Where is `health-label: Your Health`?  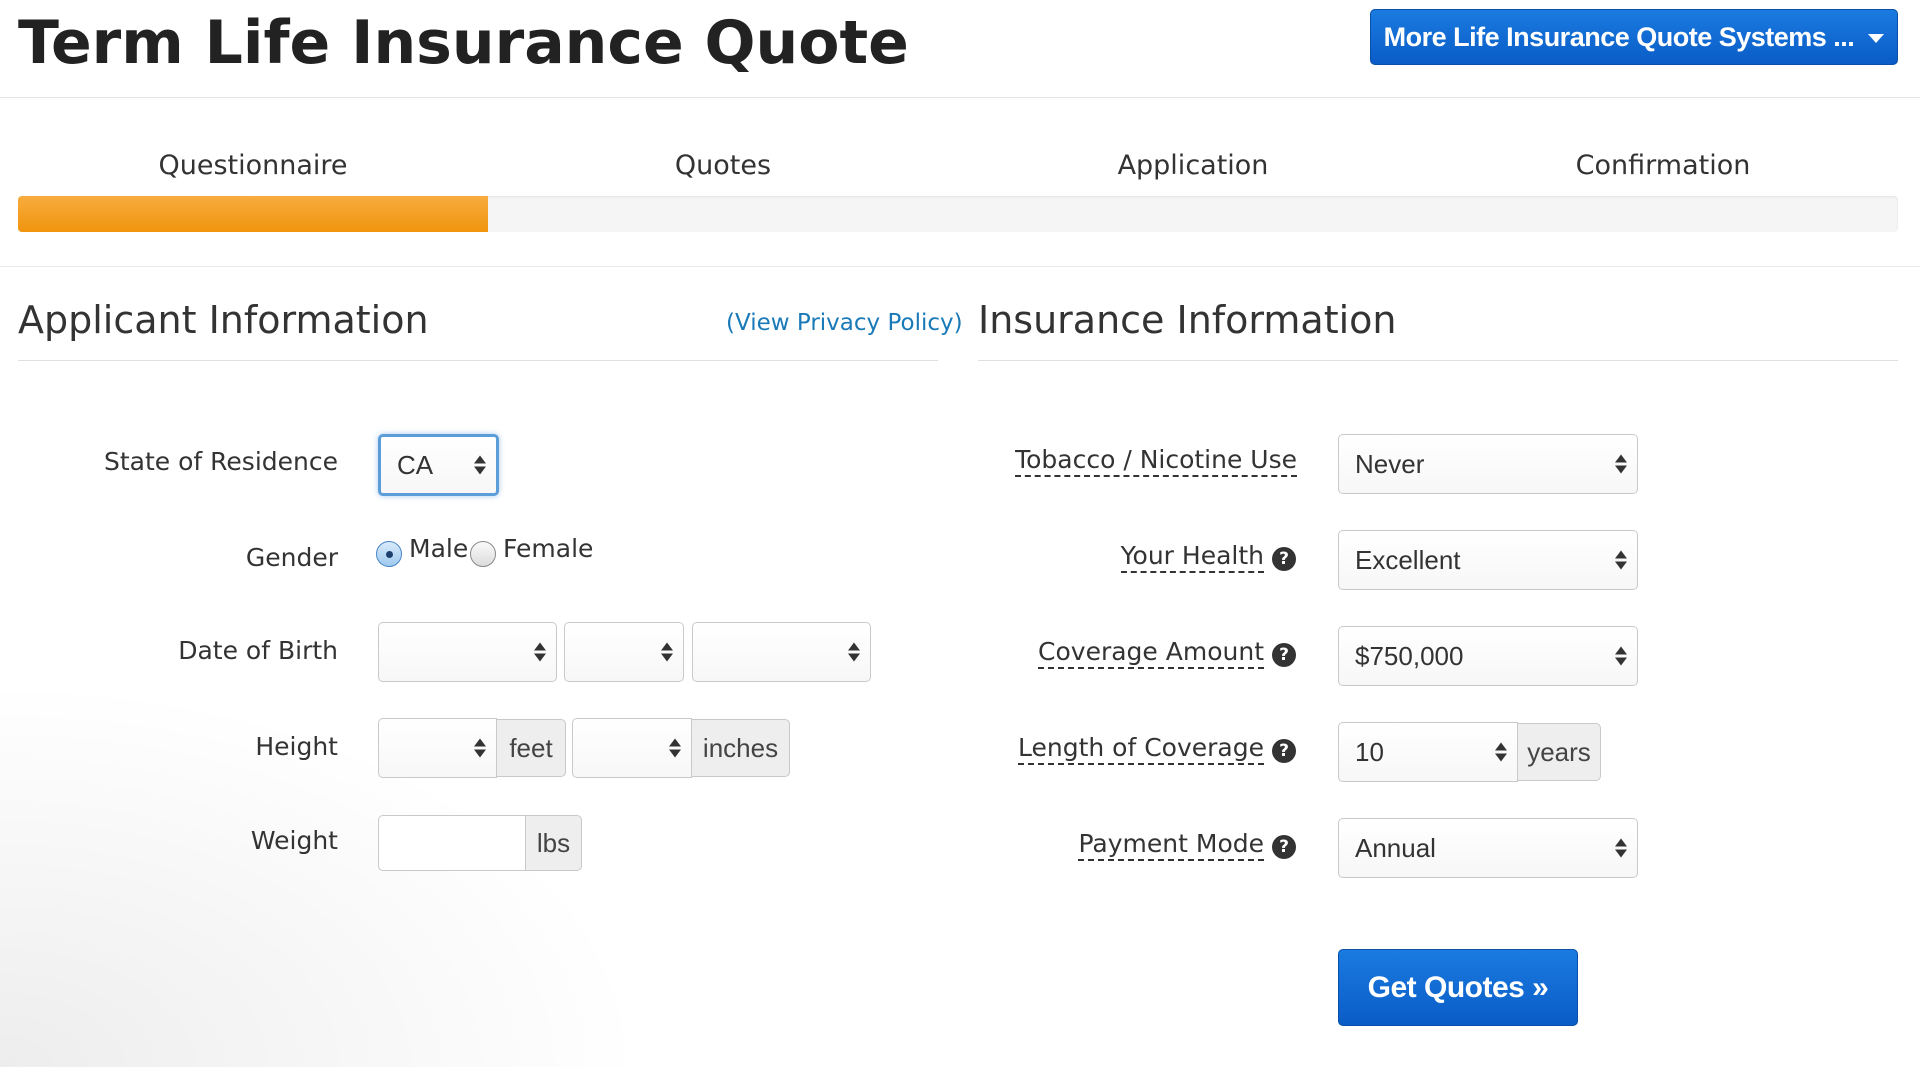
health-label: Your Health is located at coordinates (1192, 558).